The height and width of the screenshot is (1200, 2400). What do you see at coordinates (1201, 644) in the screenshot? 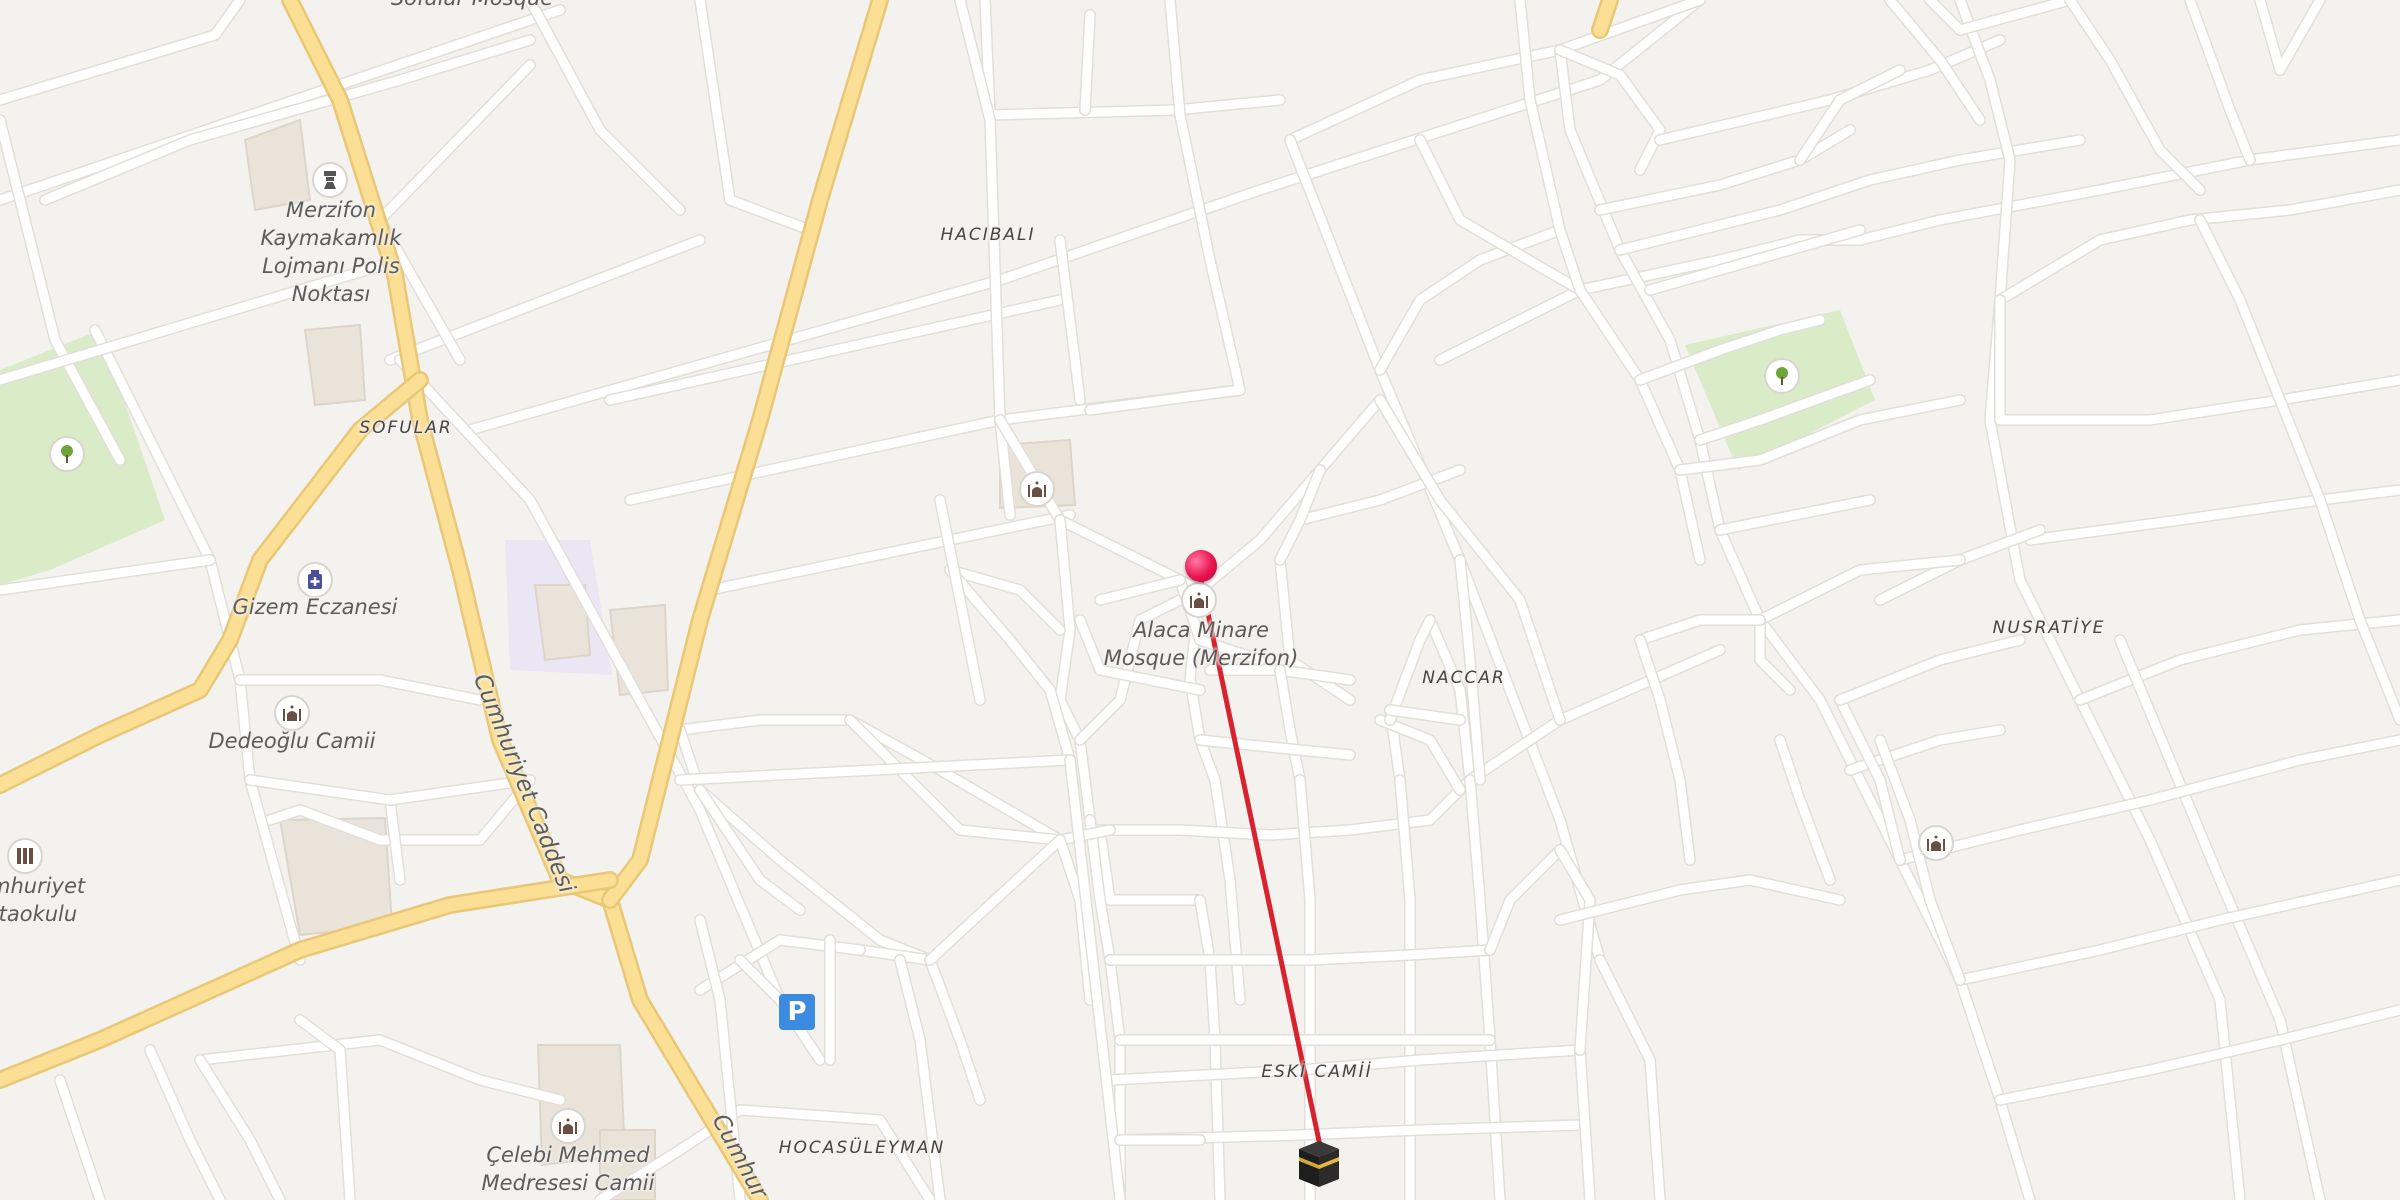
I see `poi-label-alaca-minare-mosque: Alaca Minare Mosque (Merzifon)` at bounding box center [1201, 644].